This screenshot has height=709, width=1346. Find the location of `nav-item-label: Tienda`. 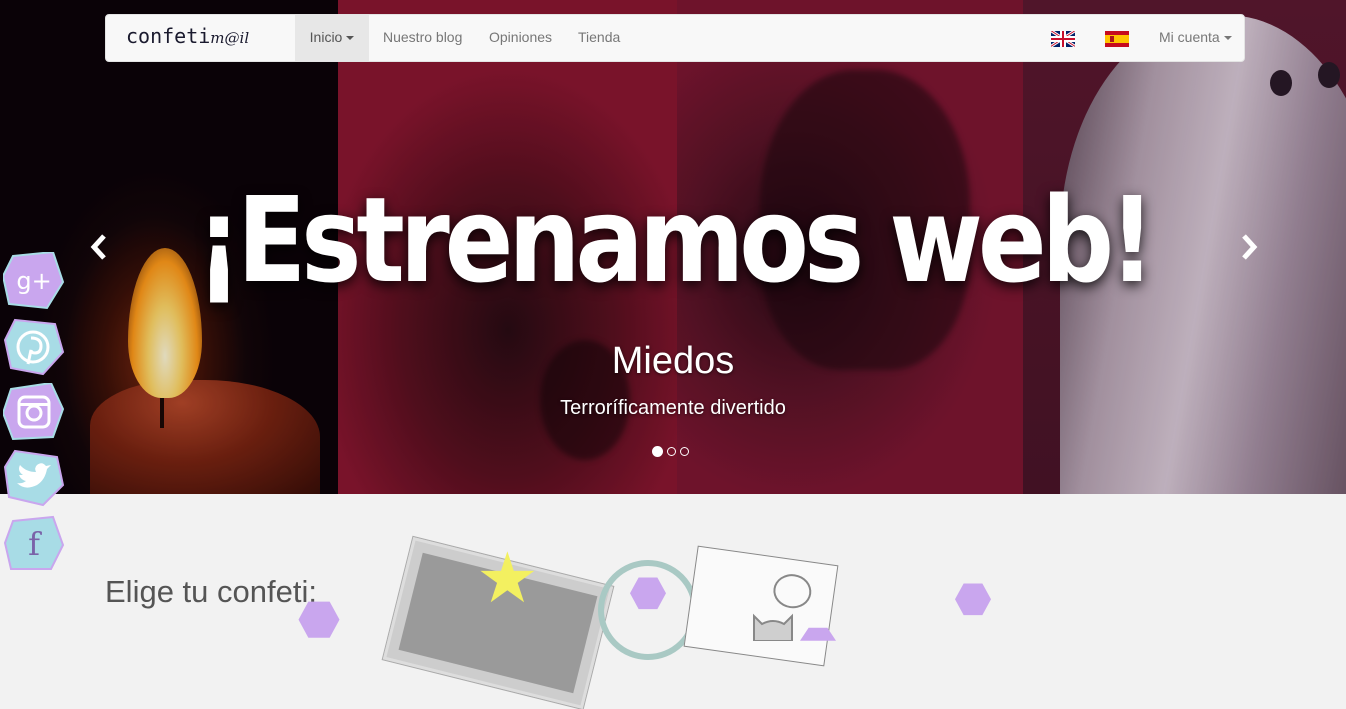

nav-item-label: Tienda is located at coordinates (599, 37).